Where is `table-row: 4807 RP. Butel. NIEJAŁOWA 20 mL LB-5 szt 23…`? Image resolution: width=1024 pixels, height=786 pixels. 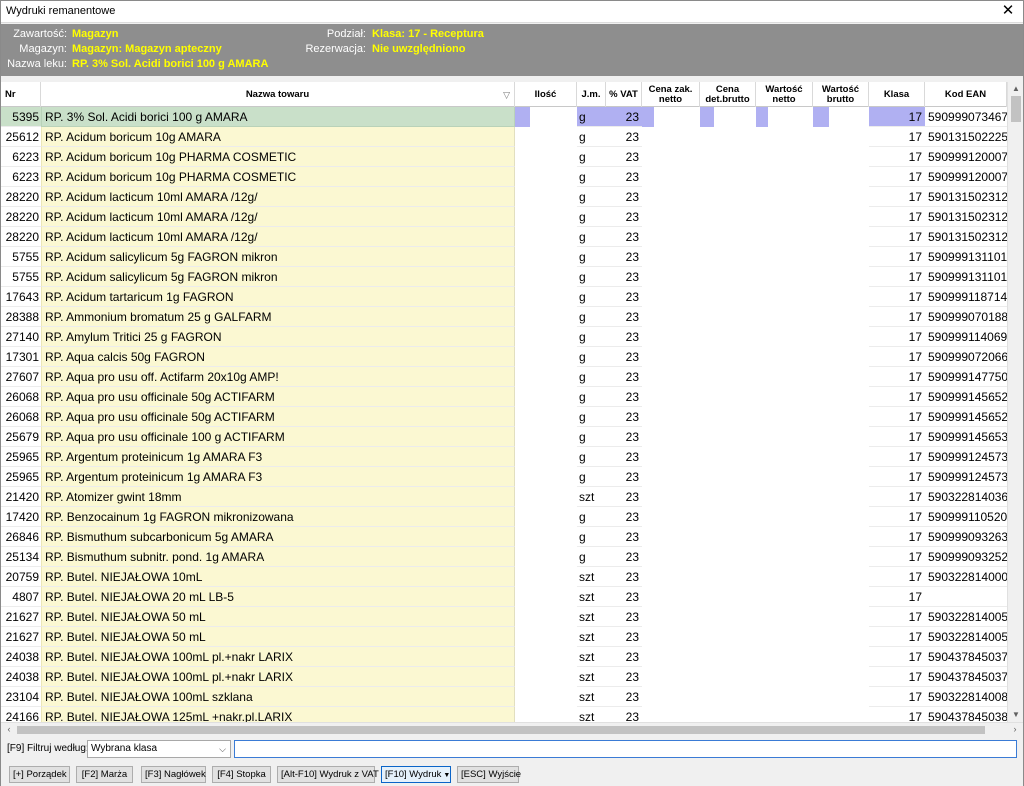 table-row: 4807 RP. Butel. NIEJAŁOWA 20 mL LB-5 szt 23… is located at coordinates (504, 597).